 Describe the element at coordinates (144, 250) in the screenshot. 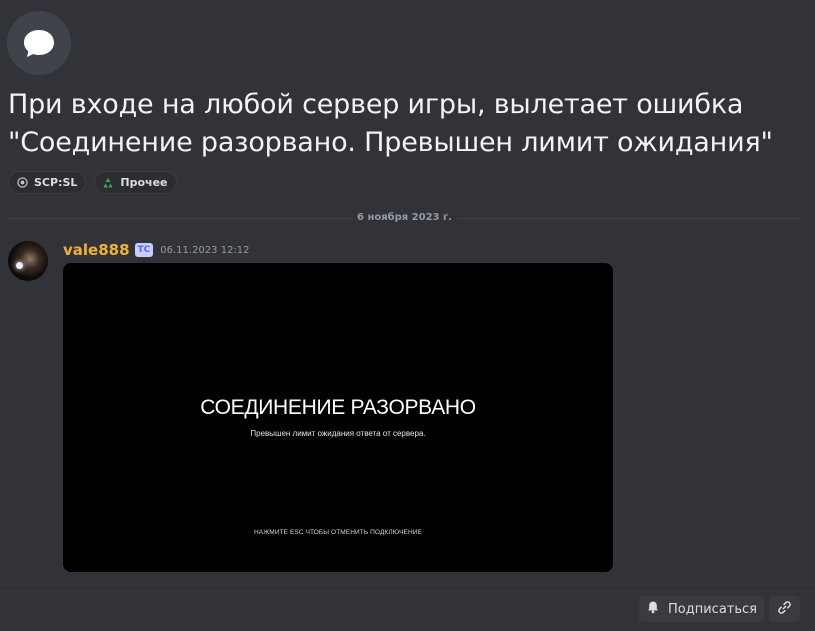

I see `op-badge: ТС` at that location.